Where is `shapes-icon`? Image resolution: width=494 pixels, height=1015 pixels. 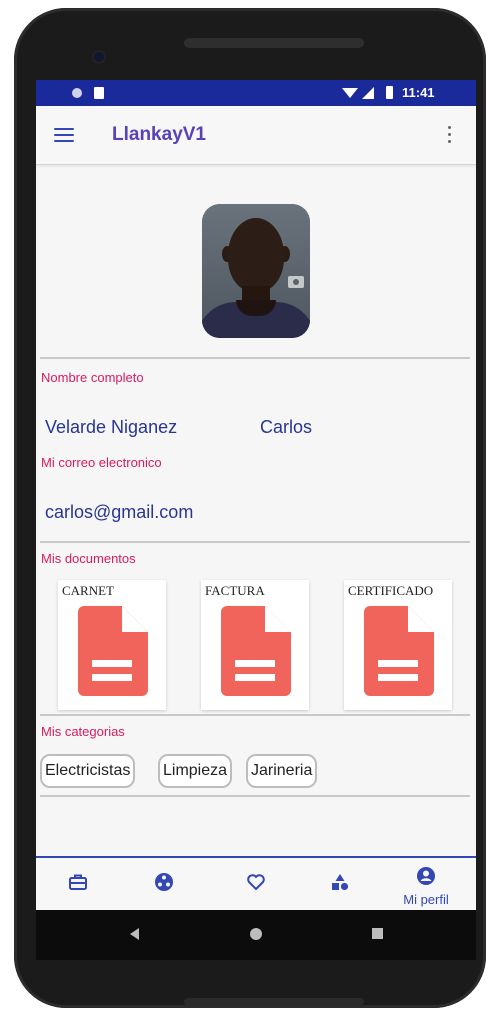 shapes-icon is located at coordinates (340, 882).